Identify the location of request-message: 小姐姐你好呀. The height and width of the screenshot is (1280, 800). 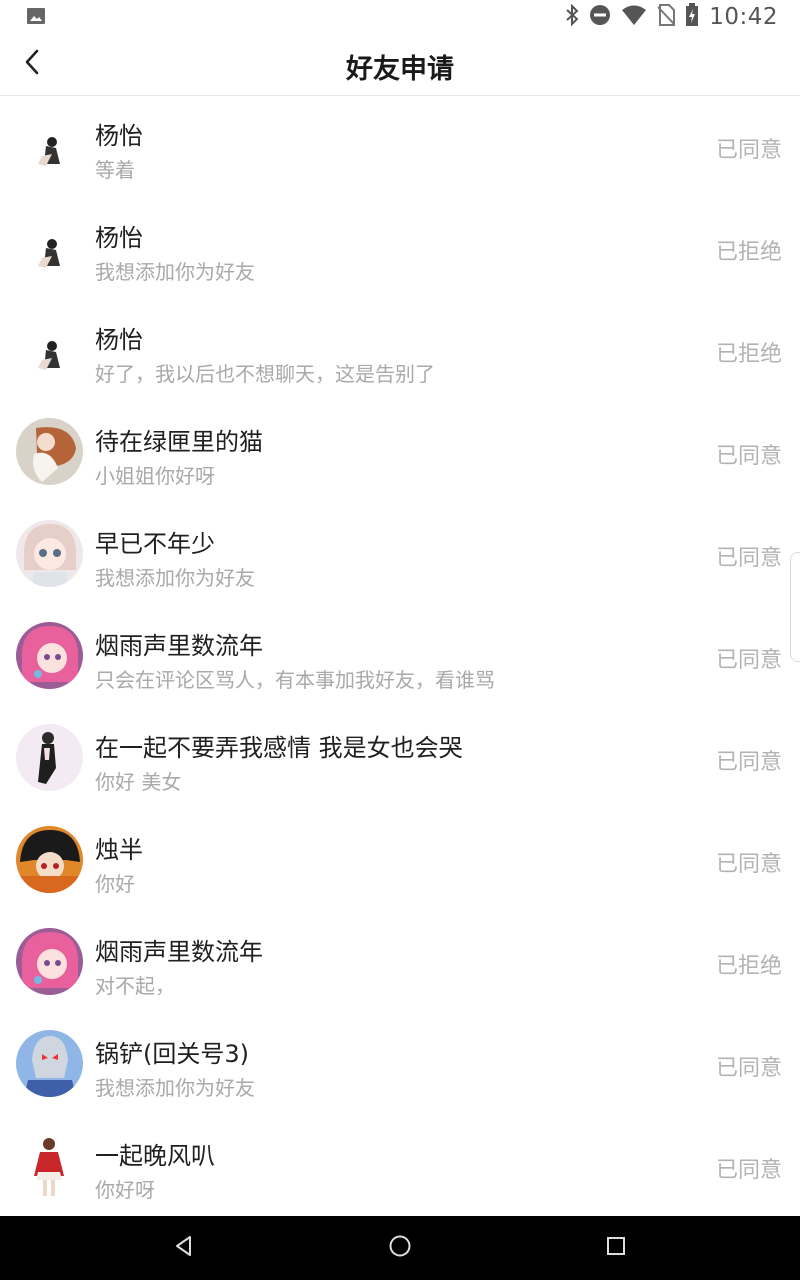
(155, 476).